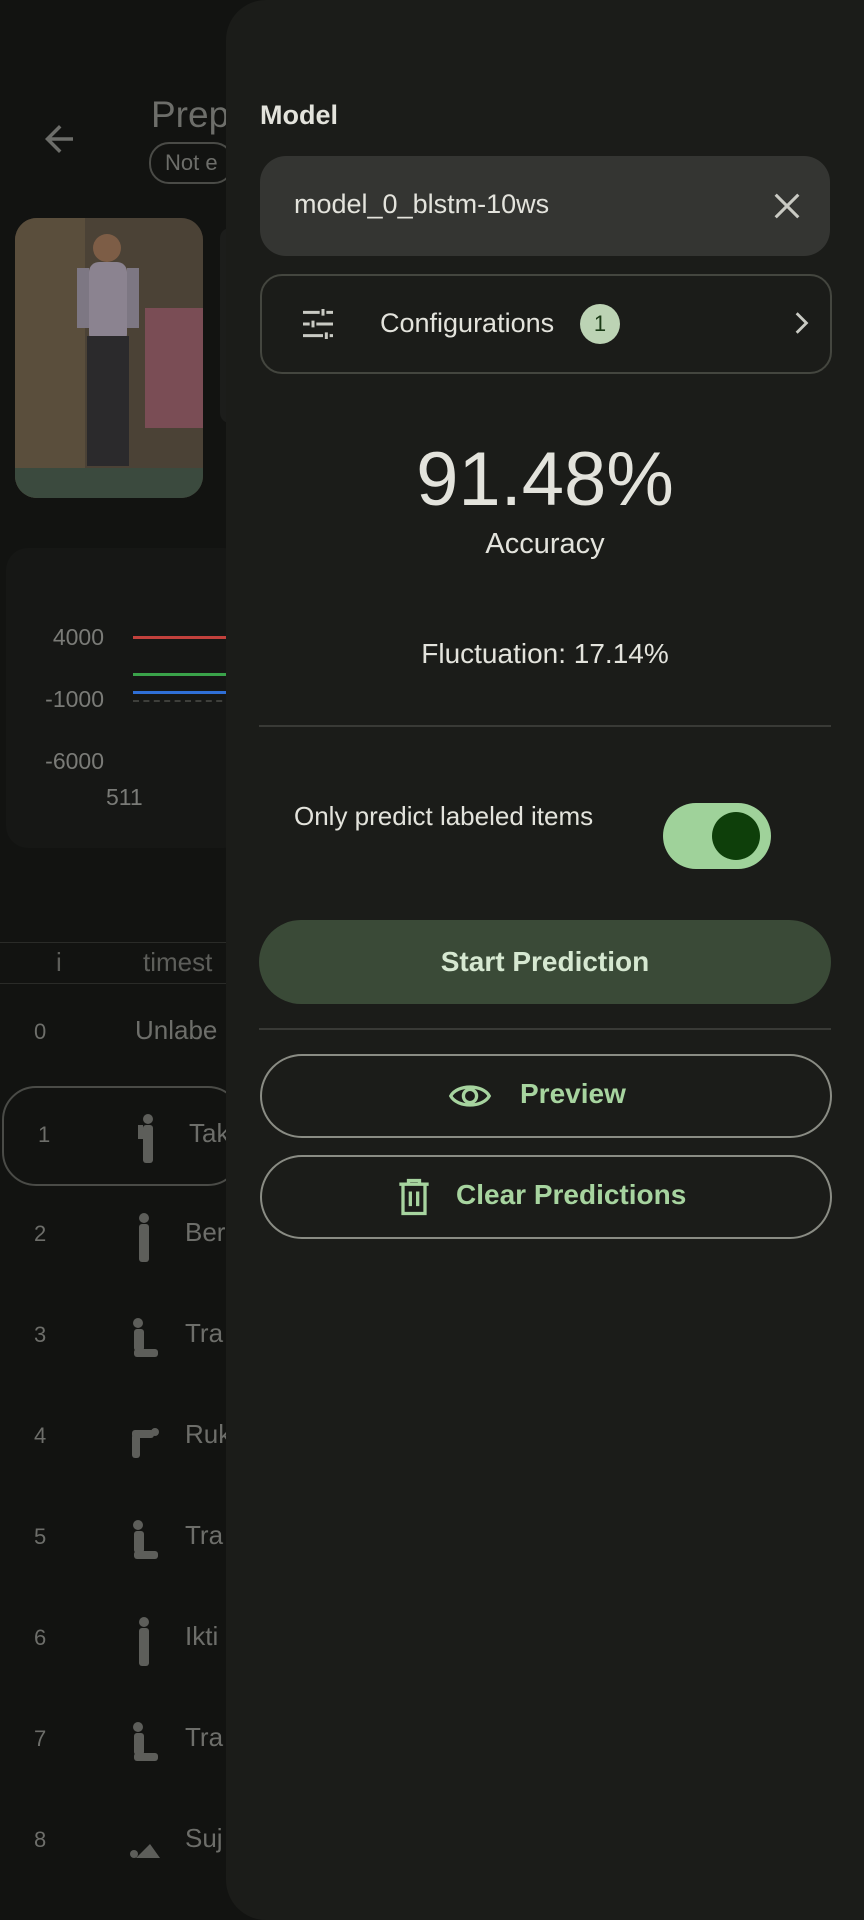 The height and width of the screenshot is (1920, 864). What do you see at coordinates (120, 1237) in the screenshot?
I see `table-row: 2 Ber` at bounding box center [120, 1237].